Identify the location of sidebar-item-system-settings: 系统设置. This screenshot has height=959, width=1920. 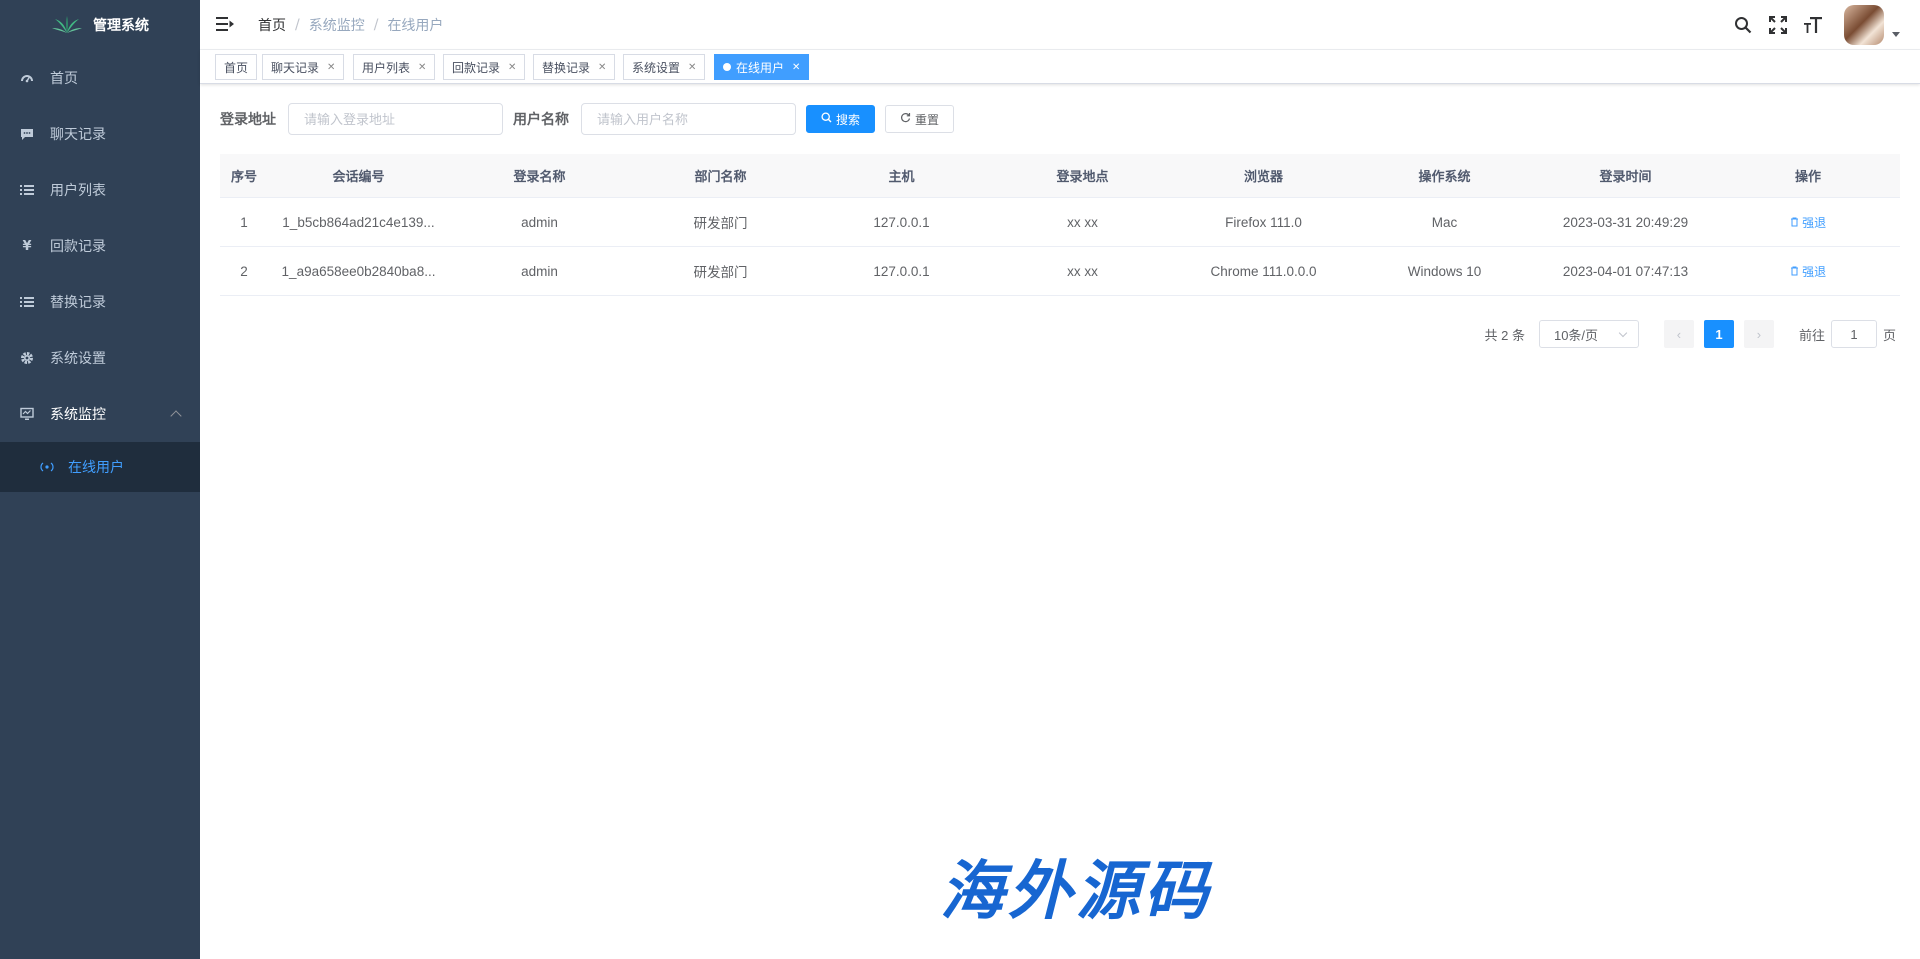
(100, 358).